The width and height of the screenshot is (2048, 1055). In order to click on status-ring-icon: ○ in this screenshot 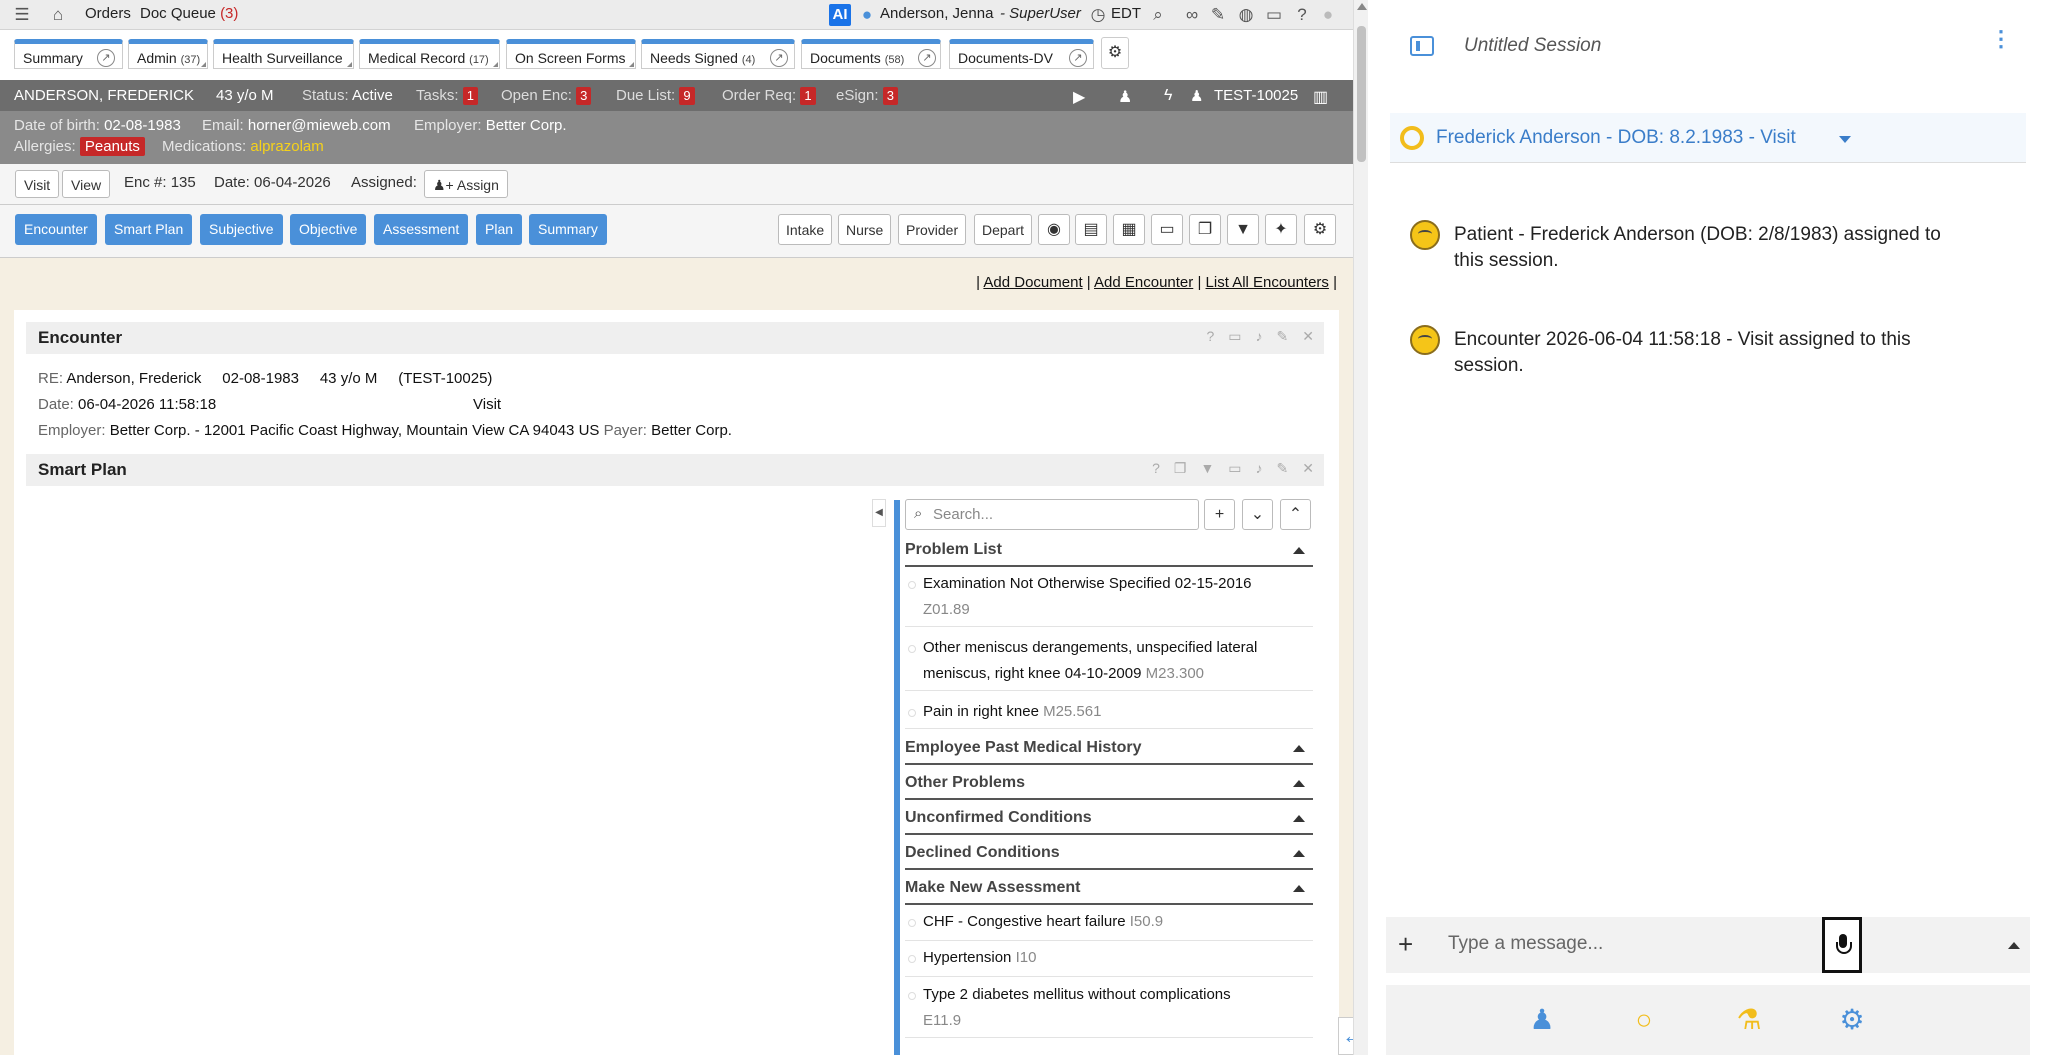, I will do `click(1644, 1020)`.